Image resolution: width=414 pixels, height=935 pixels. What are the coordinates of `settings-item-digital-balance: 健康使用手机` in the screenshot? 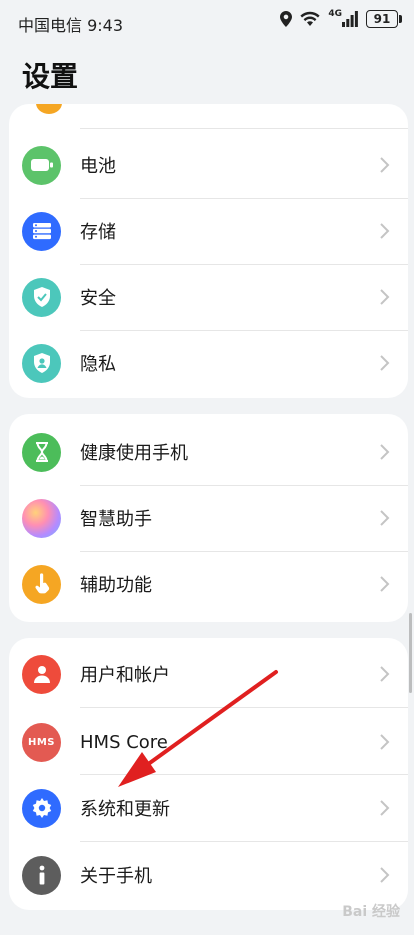 It's located at (208, 452).